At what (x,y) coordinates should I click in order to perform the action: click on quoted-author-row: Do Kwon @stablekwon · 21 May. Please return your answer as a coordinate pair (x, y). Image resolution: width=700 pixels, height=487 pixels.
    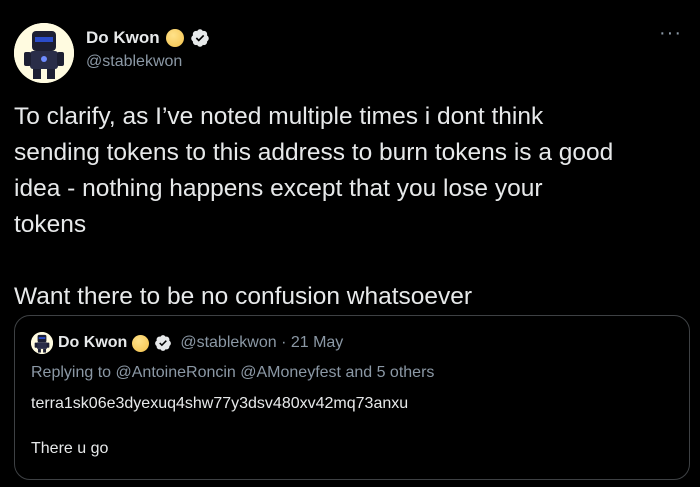
    Looking at the image, I should click on (187, 343).